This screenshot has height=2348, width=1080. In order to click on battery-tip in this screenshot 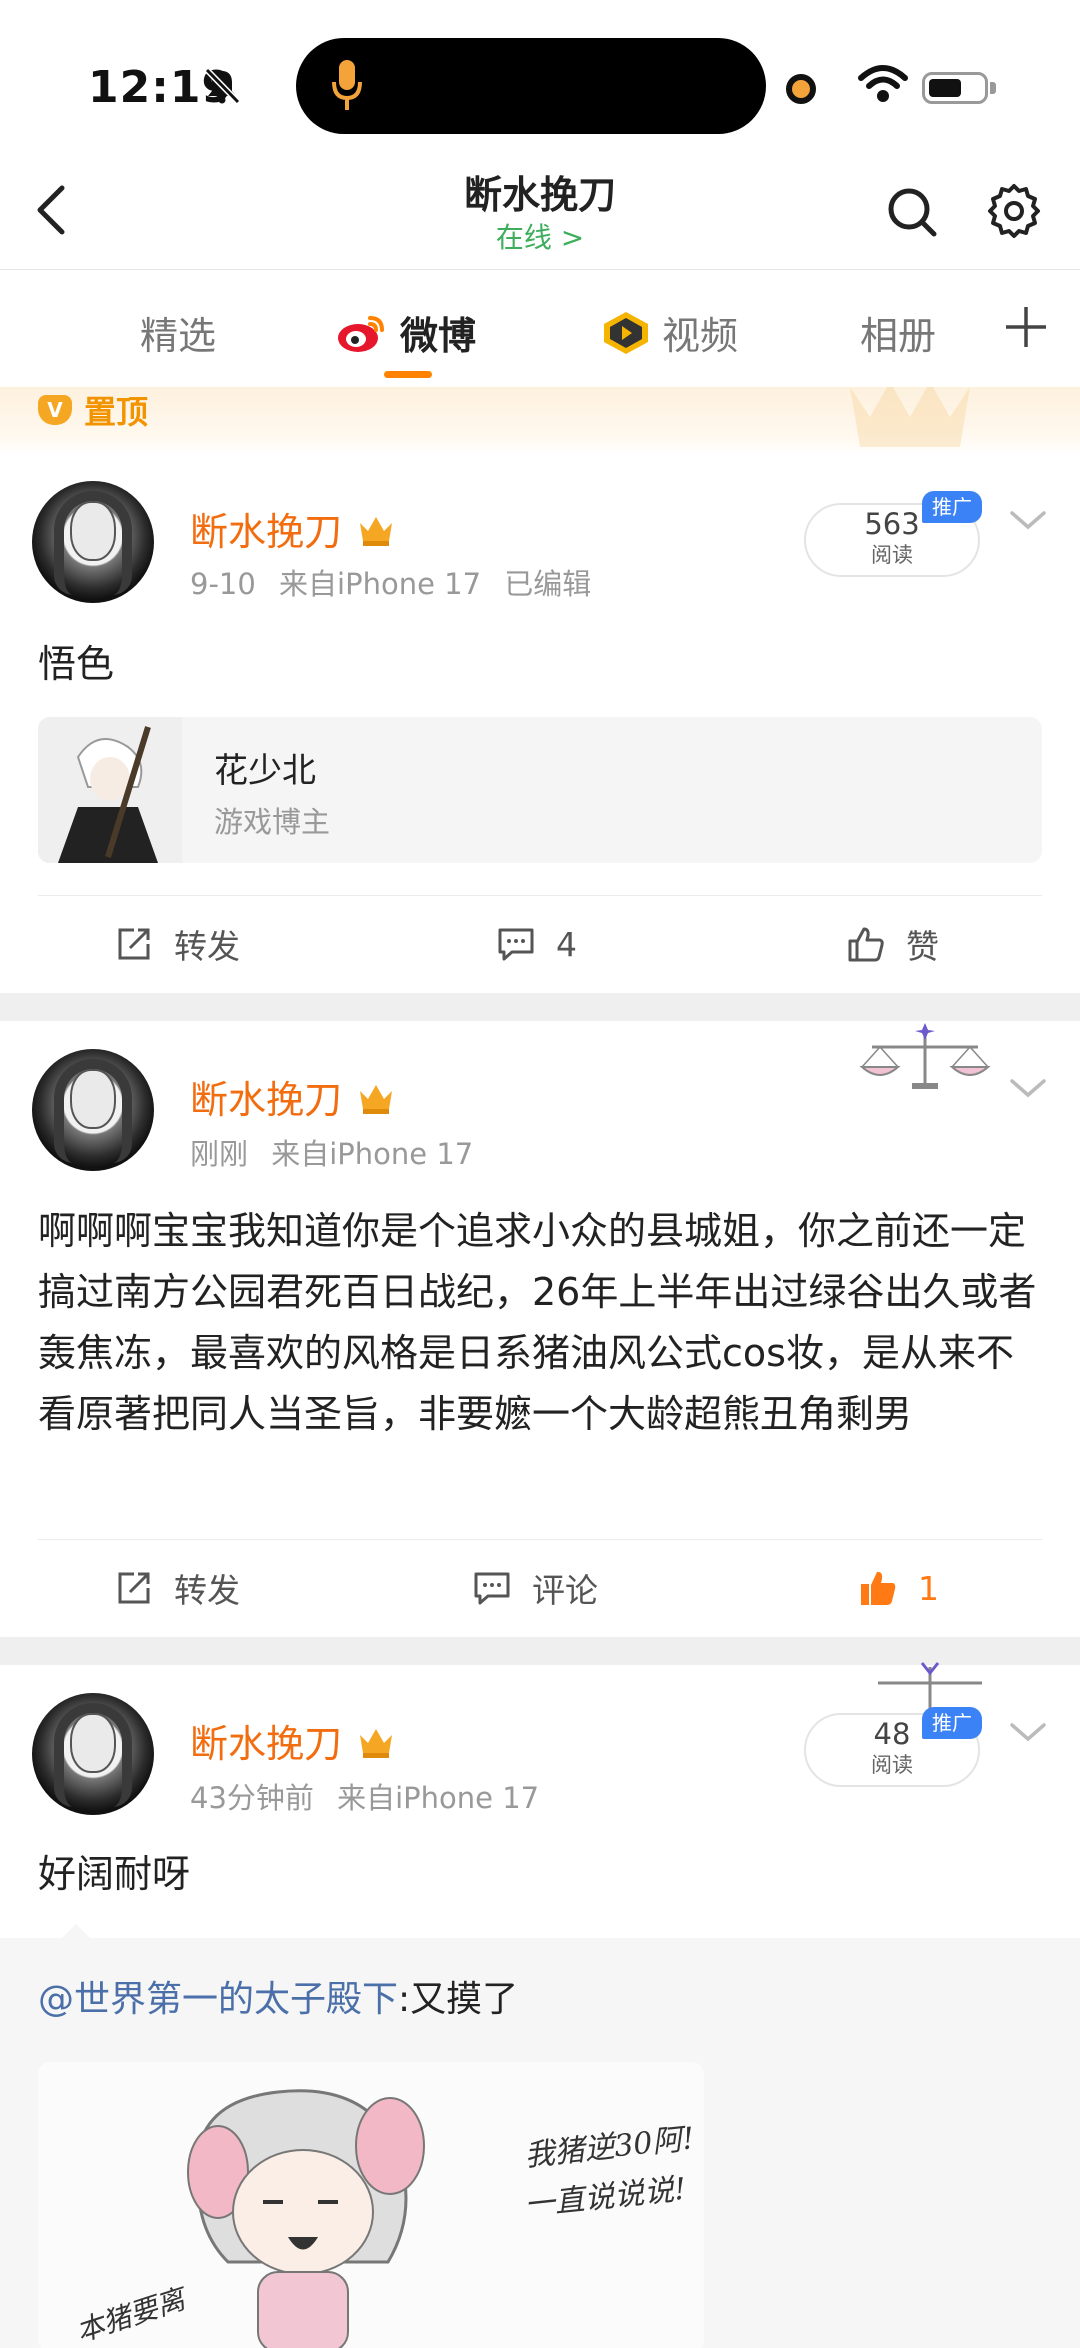, I will do `click(993, 88)`.